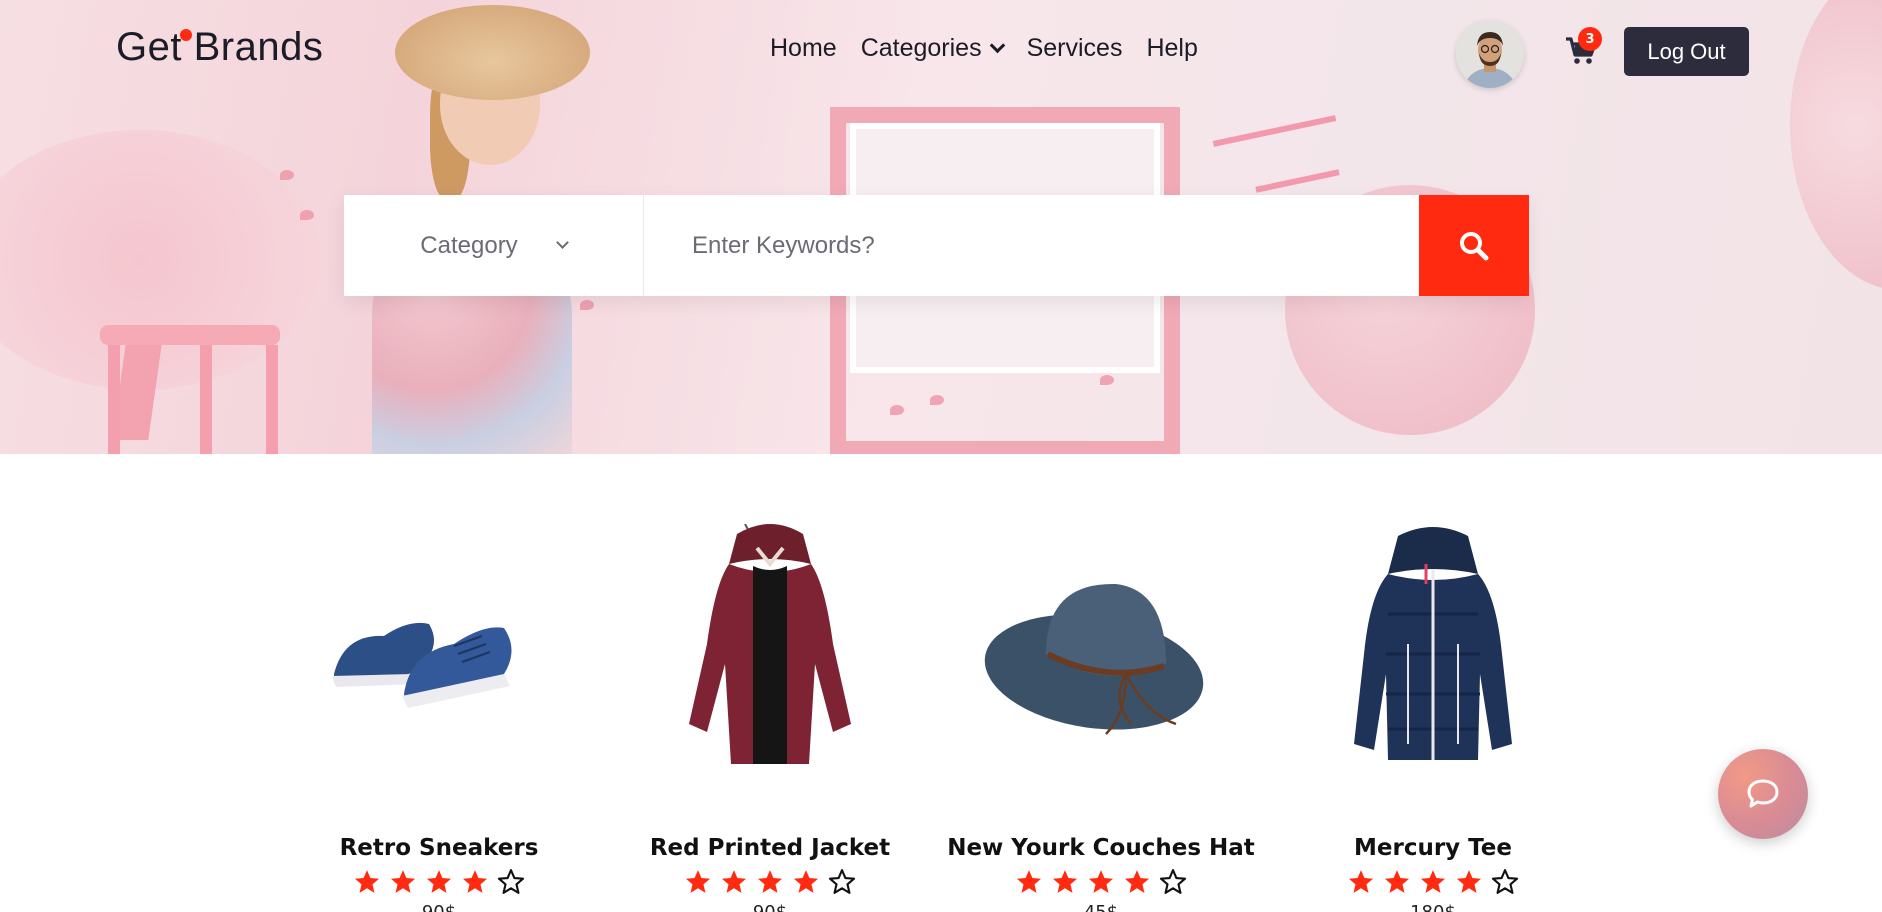 The width and height of the screenshot is (1882, 912). What do you see at coordinates (1031, 245) in the screenshot?
I see `search-input` at bounding box center [1031, 245].